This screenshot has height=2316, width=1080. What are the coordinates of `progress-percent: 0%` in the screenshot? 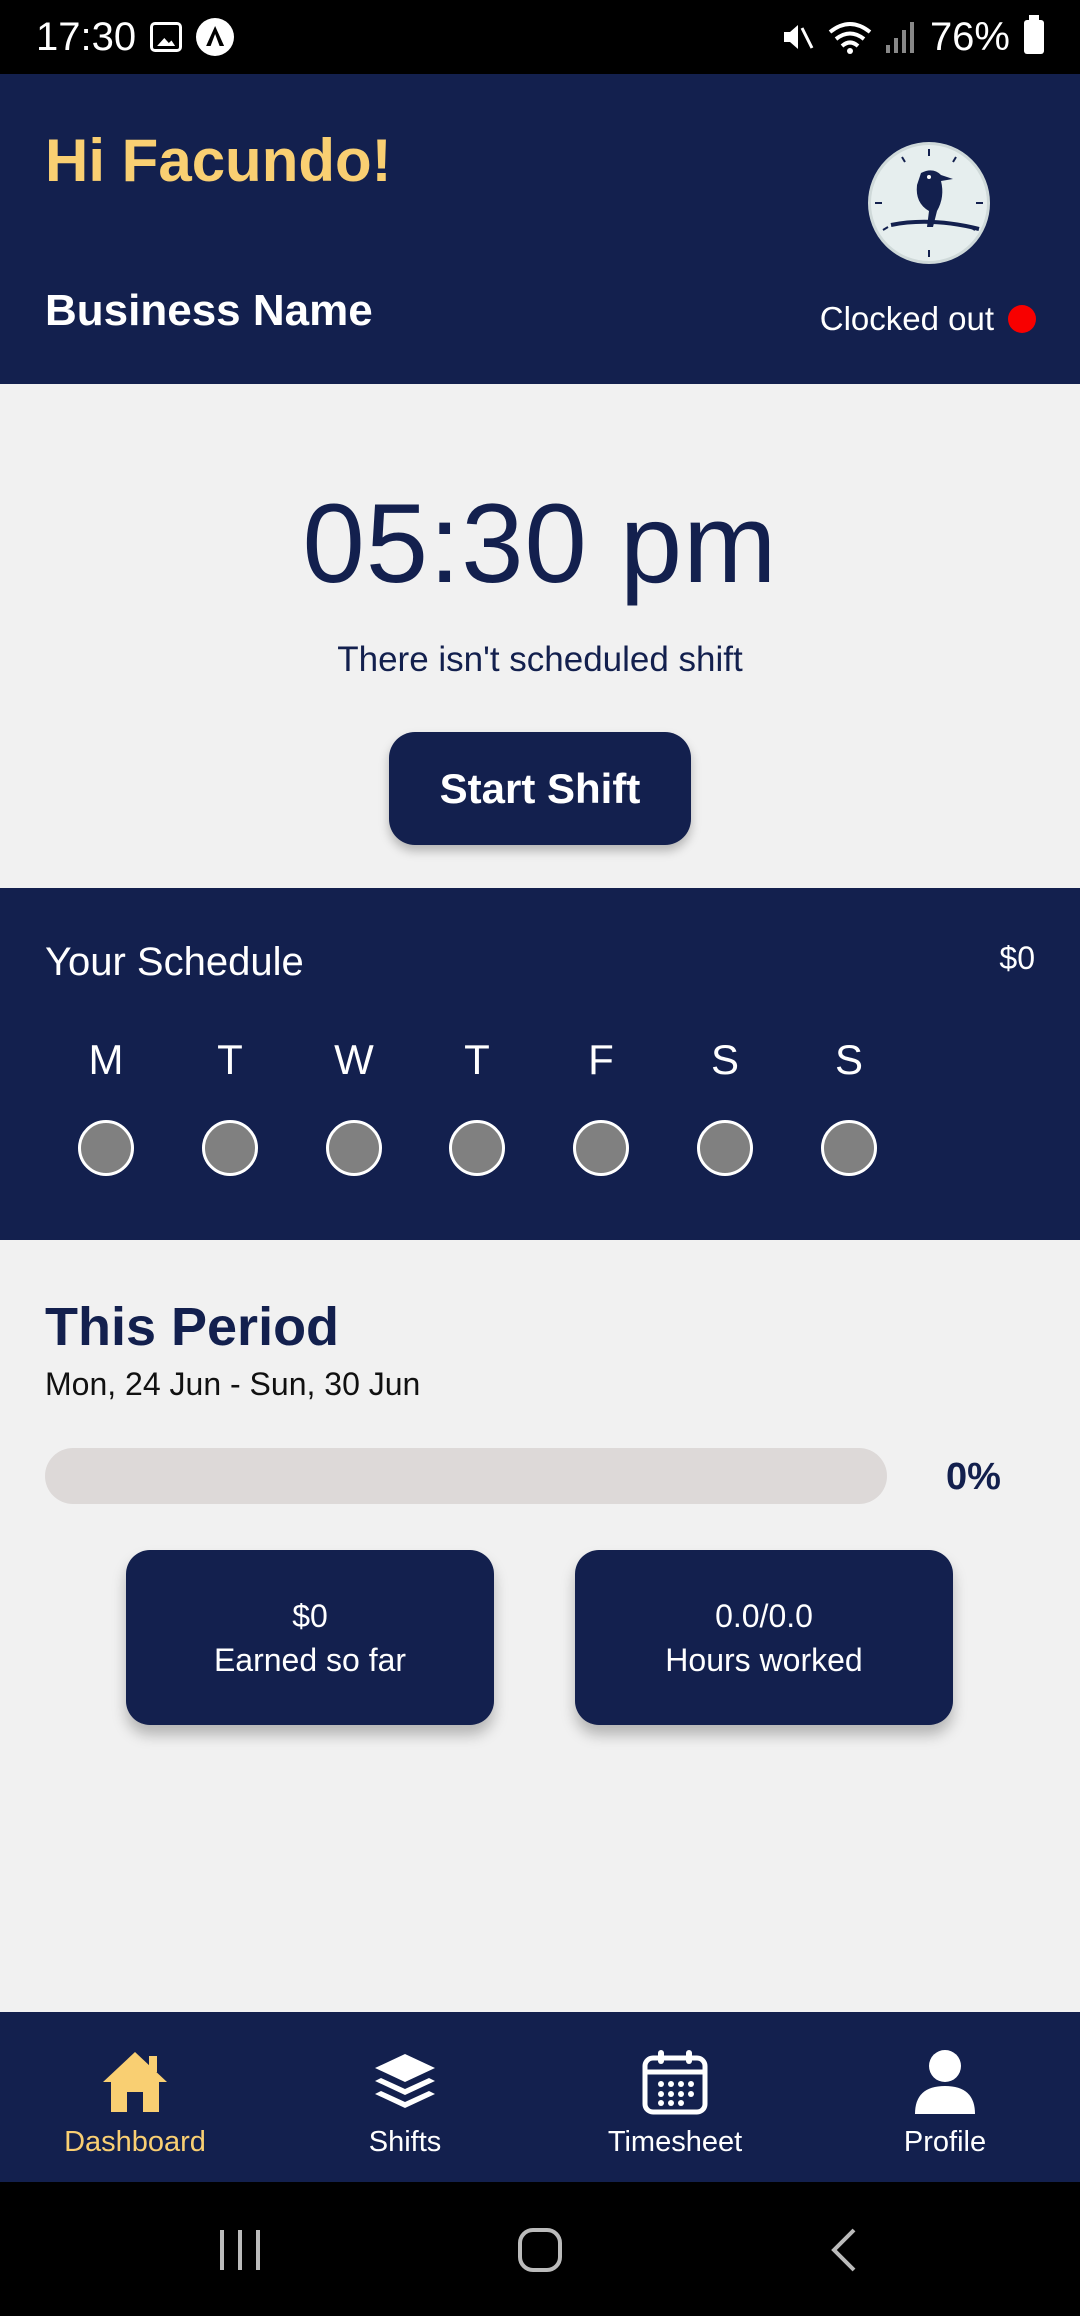 It's located at (973, 1477).